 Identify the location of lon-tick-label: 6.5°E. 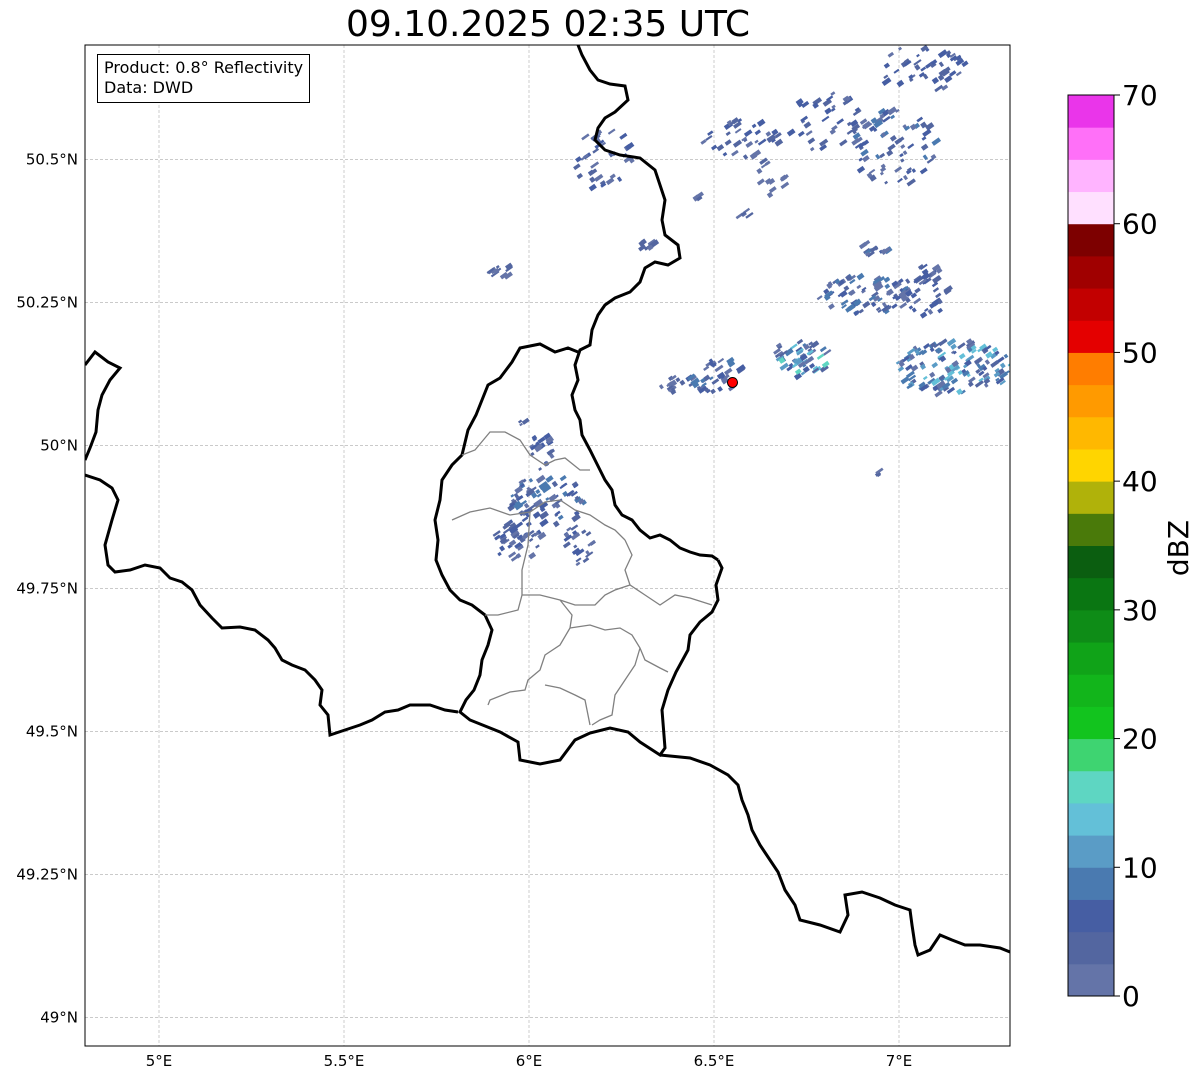
(714, 1061).